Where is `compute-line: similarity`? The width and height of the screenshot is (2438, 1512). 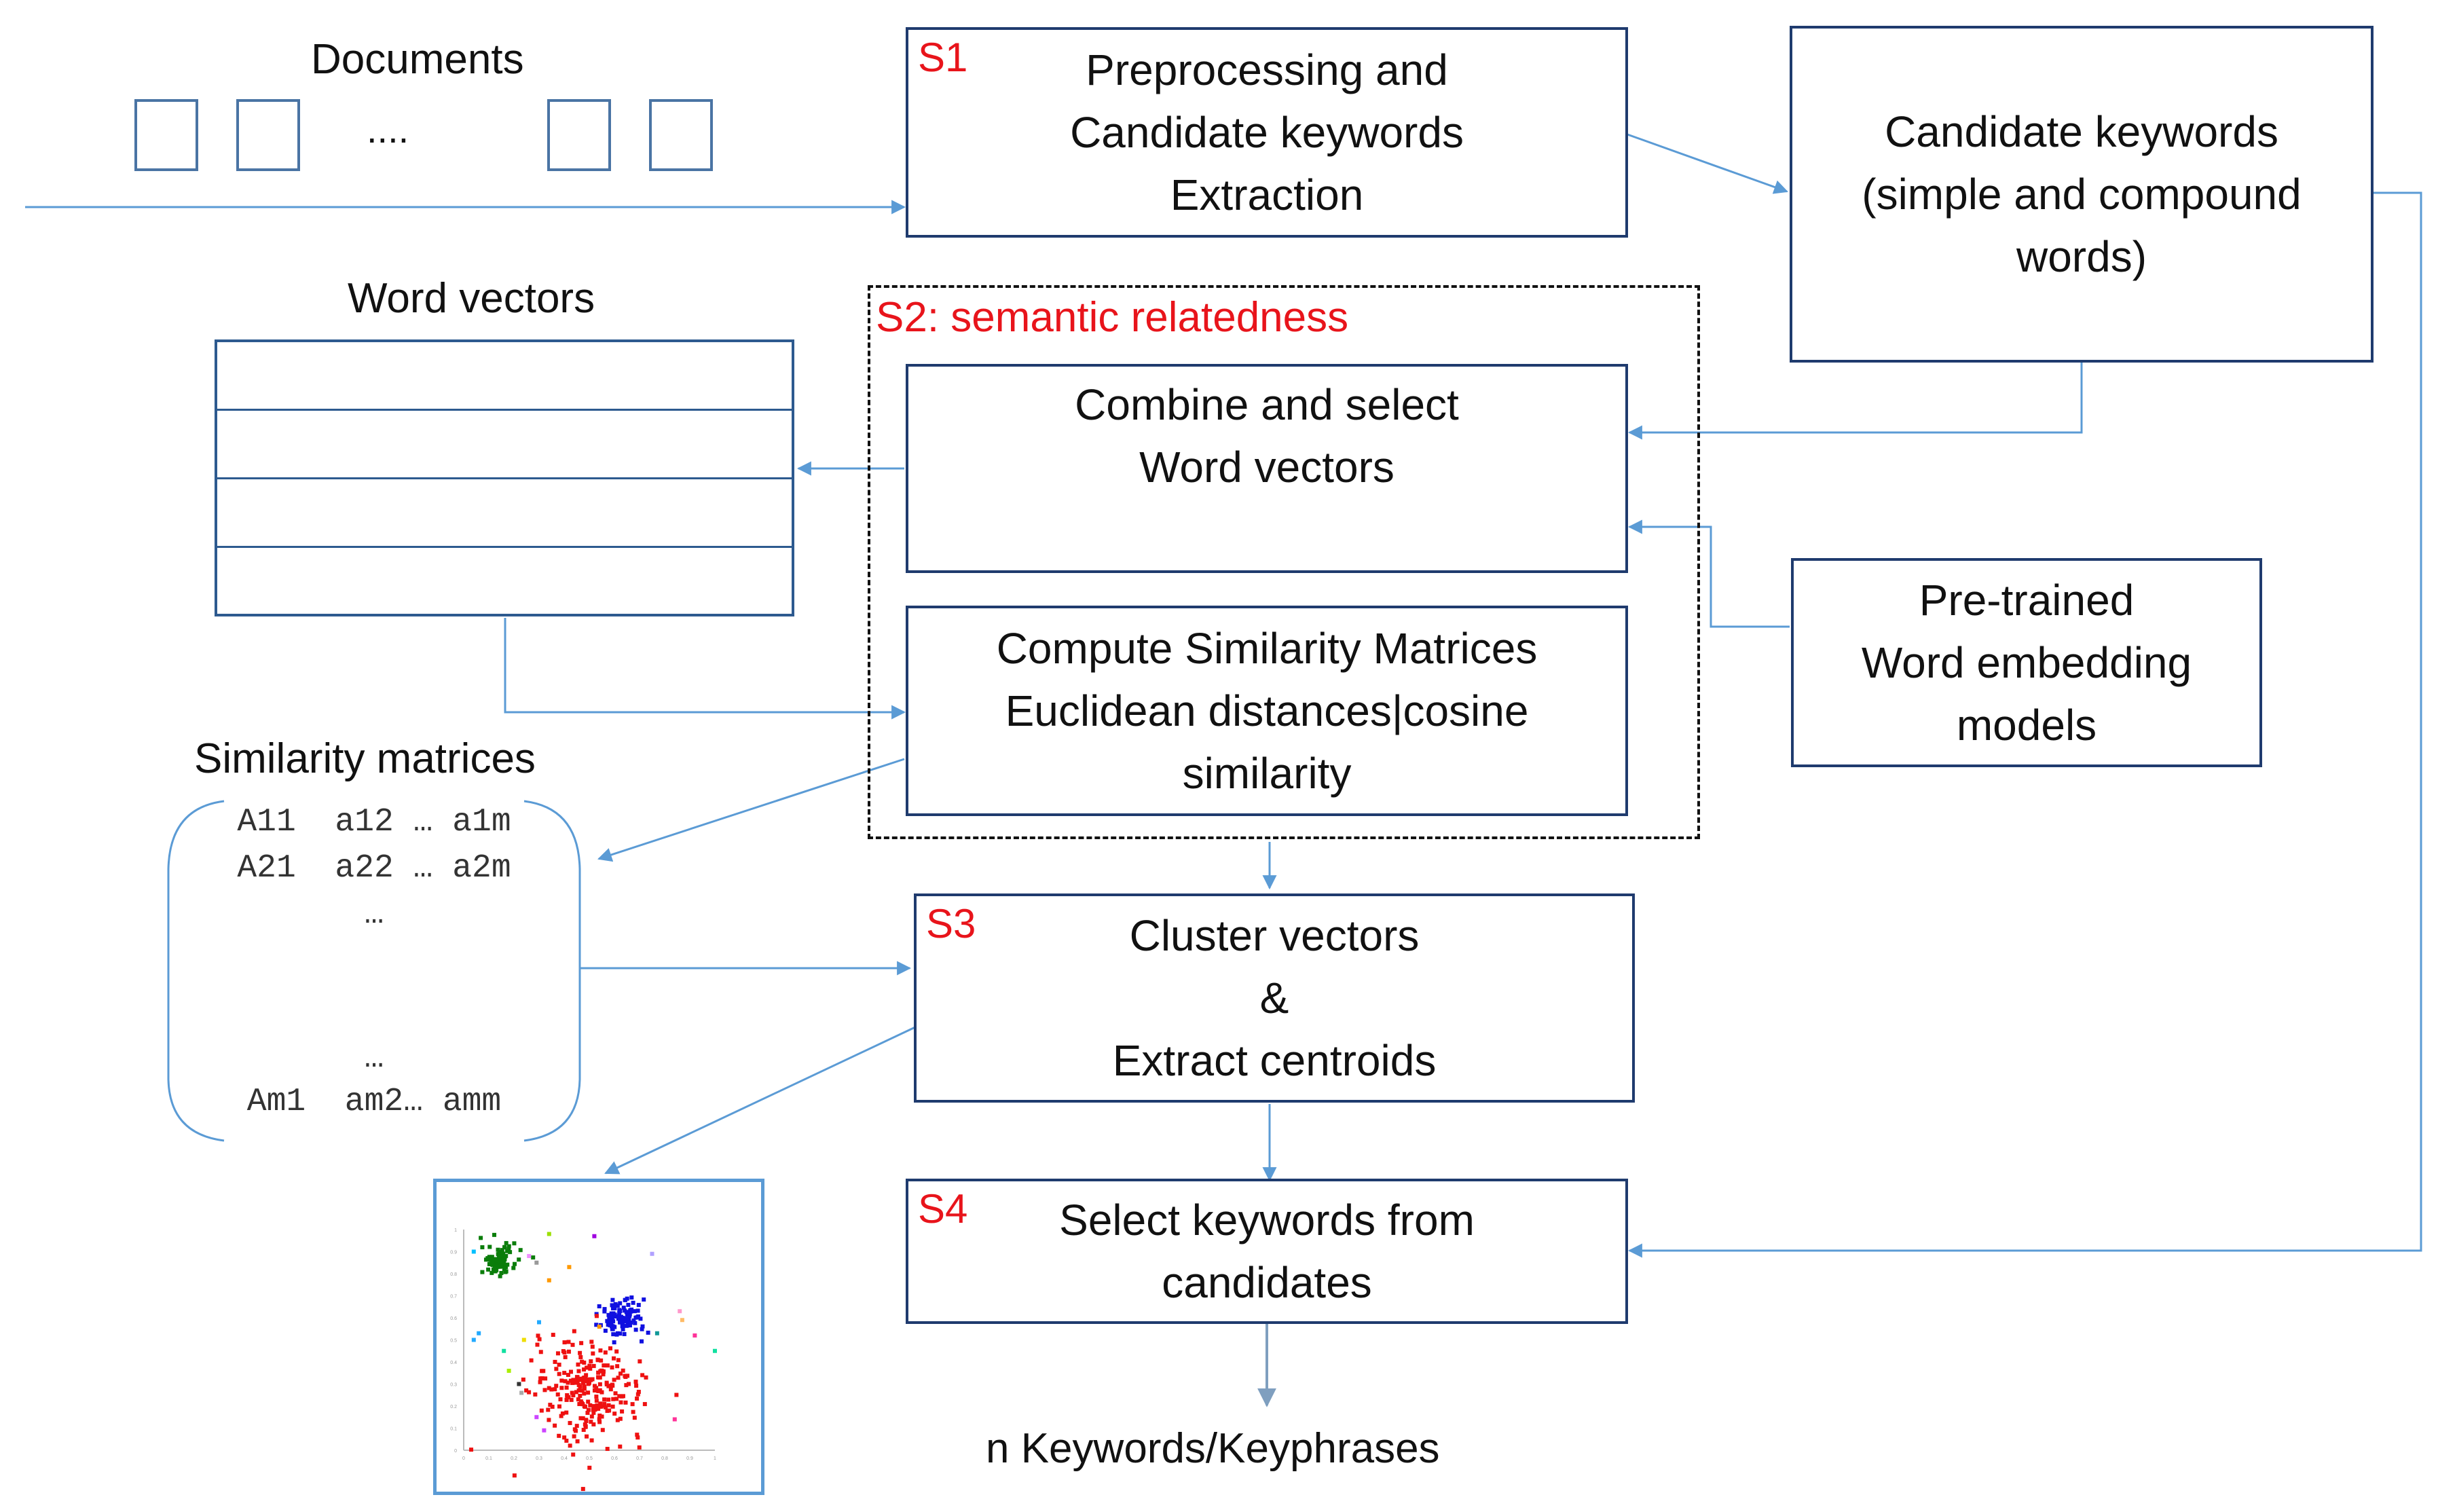 compute-line: similarity is located at coordinates (1267, 773).